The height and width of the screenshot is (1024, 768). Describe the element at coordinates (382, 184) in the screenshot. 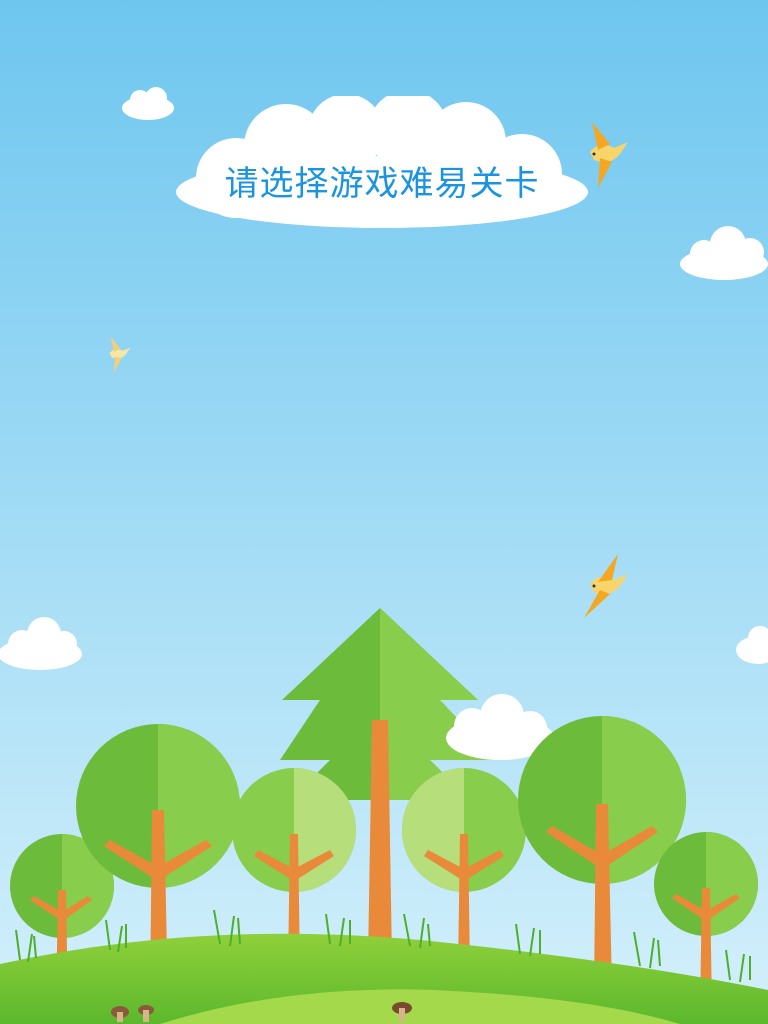

I see `page-title: 请选择游戏难易关卡` at that location.